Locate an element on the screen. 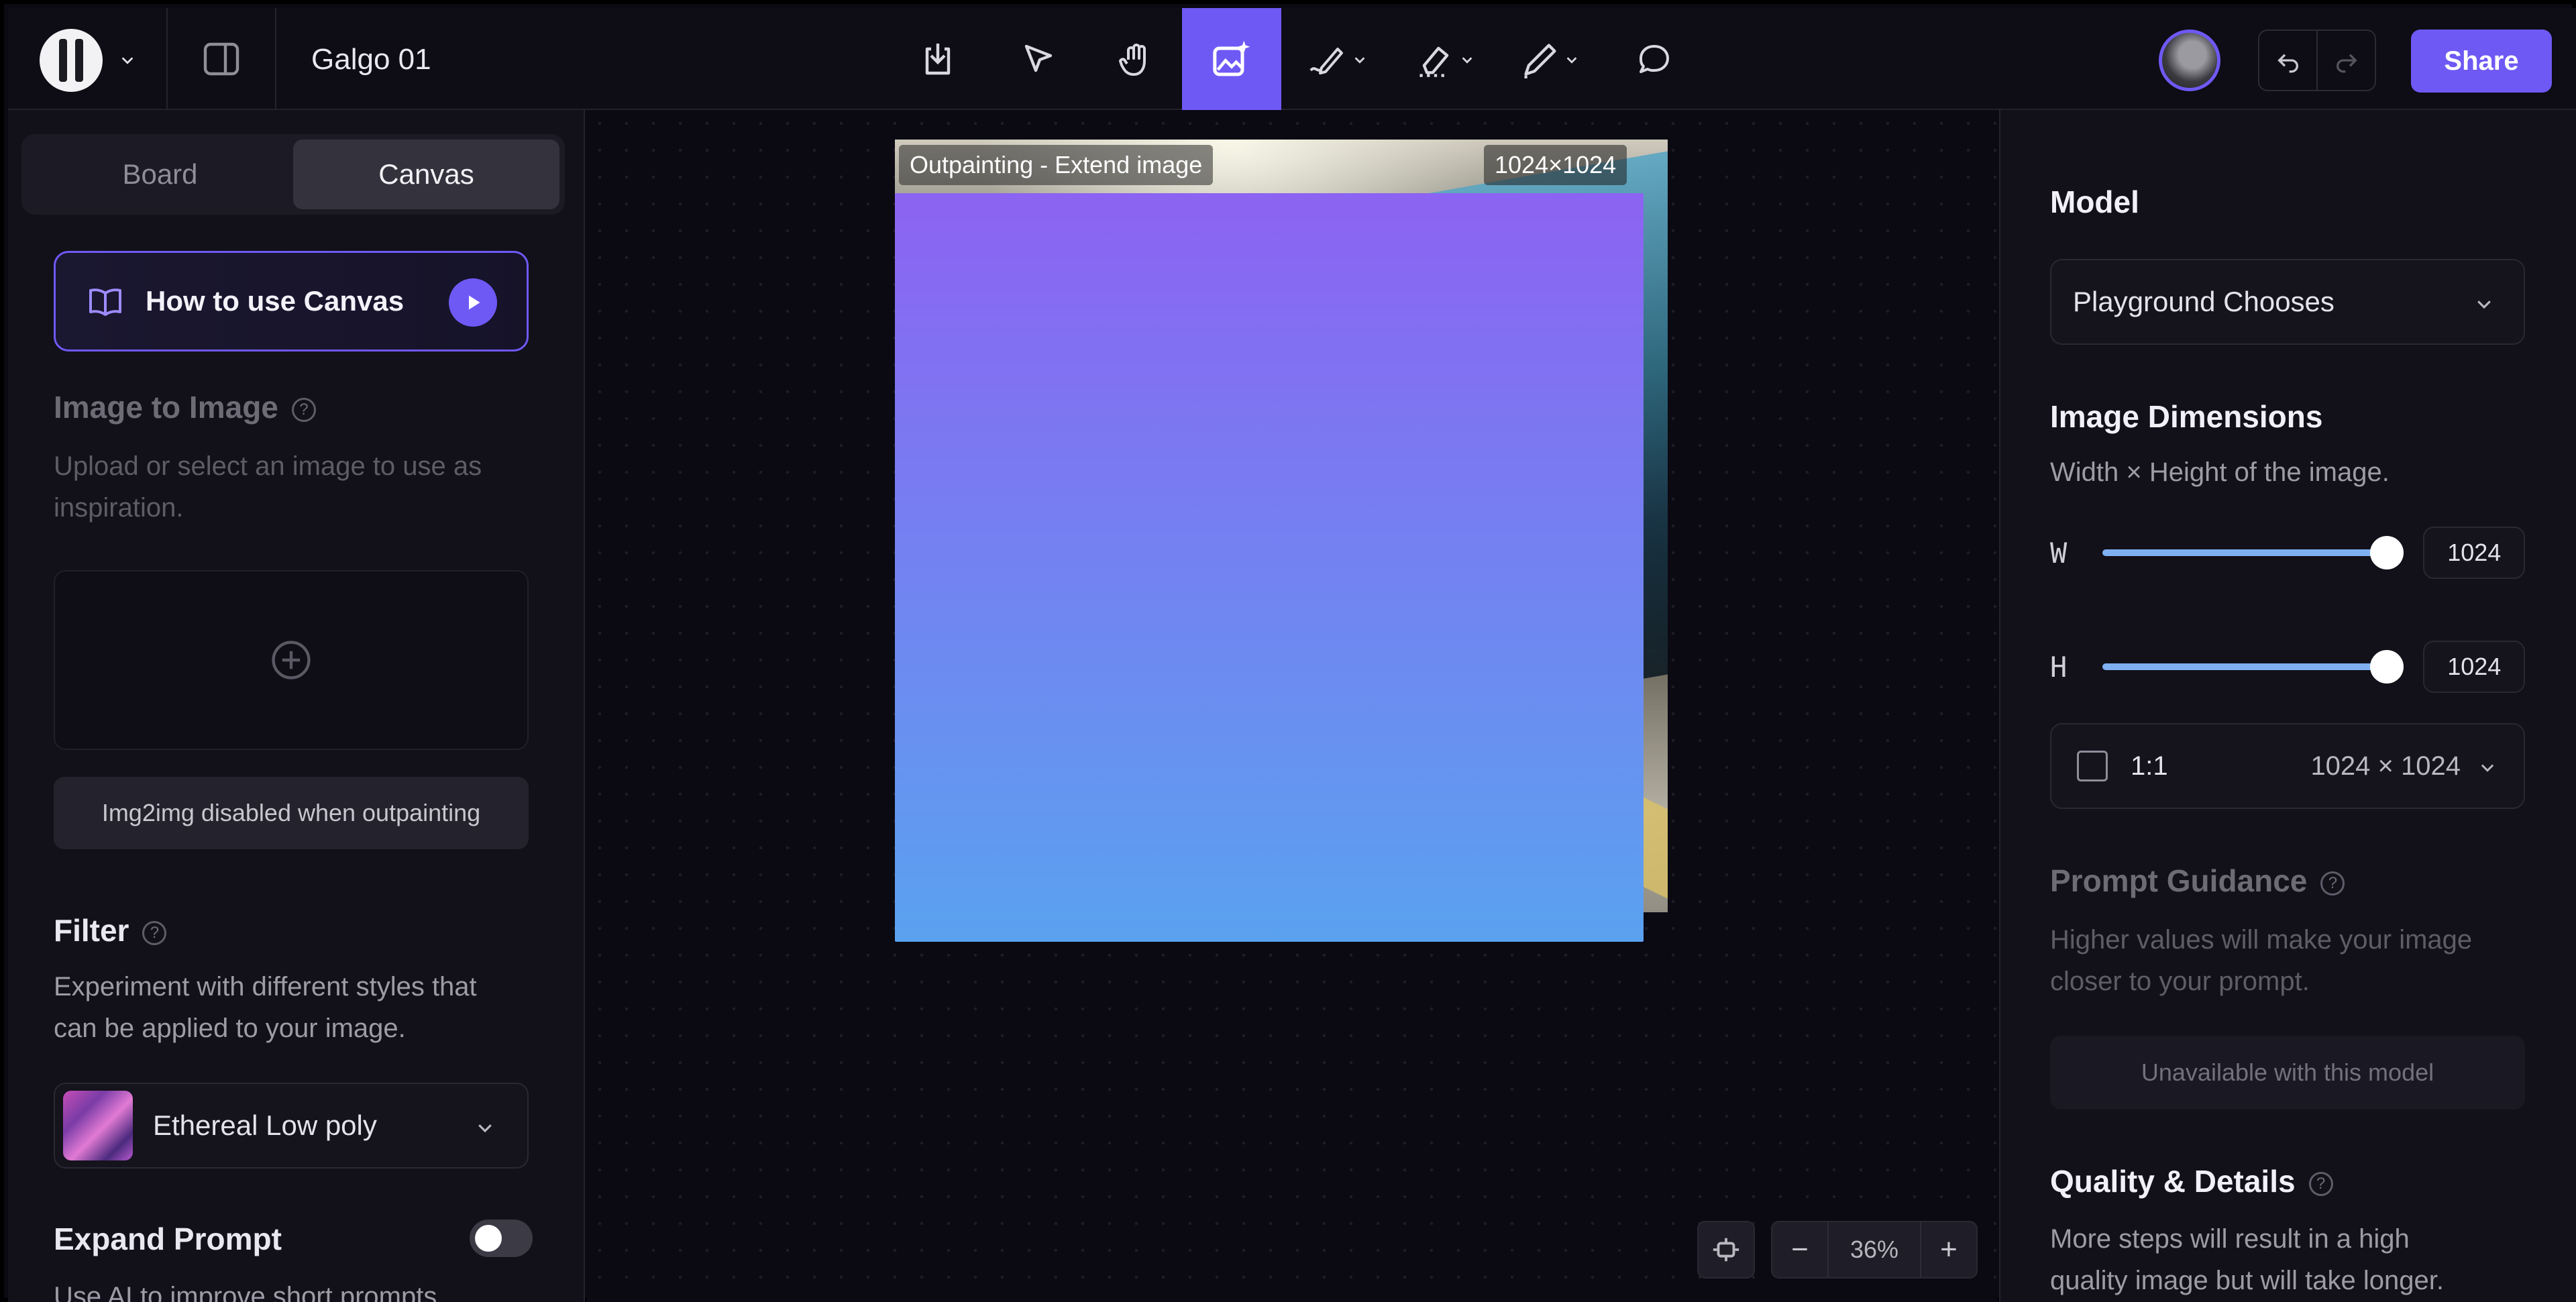  filter-title: Filter? is located at coordinates (110, 930).